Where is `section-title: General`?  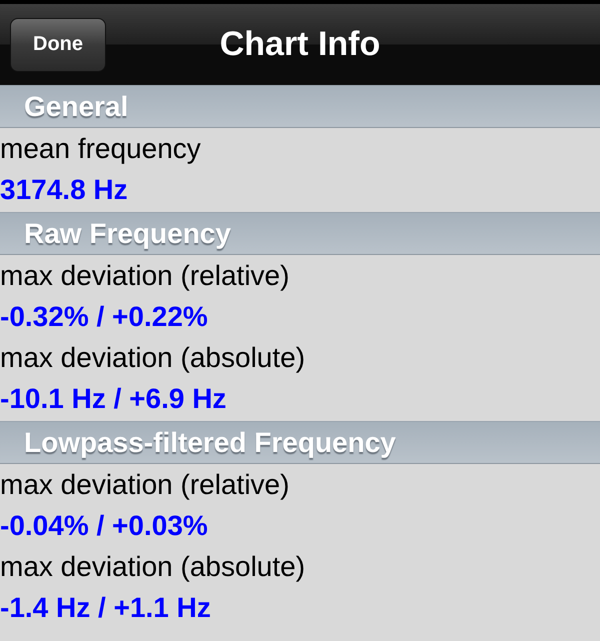
section-title: General is located at coordinates (76, 106).